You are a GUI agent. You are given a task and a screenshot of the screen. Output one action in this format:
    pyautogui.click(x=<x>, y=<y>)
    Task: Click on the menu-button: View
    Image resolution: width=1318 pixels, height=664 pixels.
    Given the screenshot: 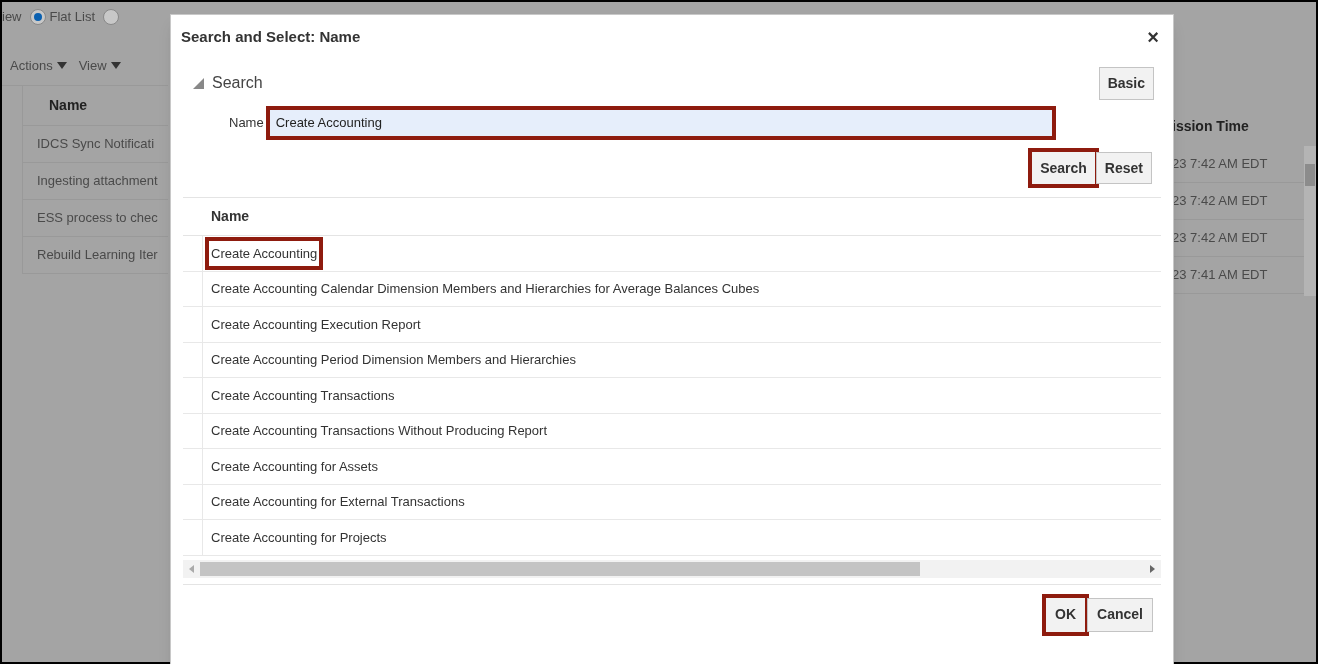 What is the action you would take?
    pyautogui.click(x=99, y=65)
    